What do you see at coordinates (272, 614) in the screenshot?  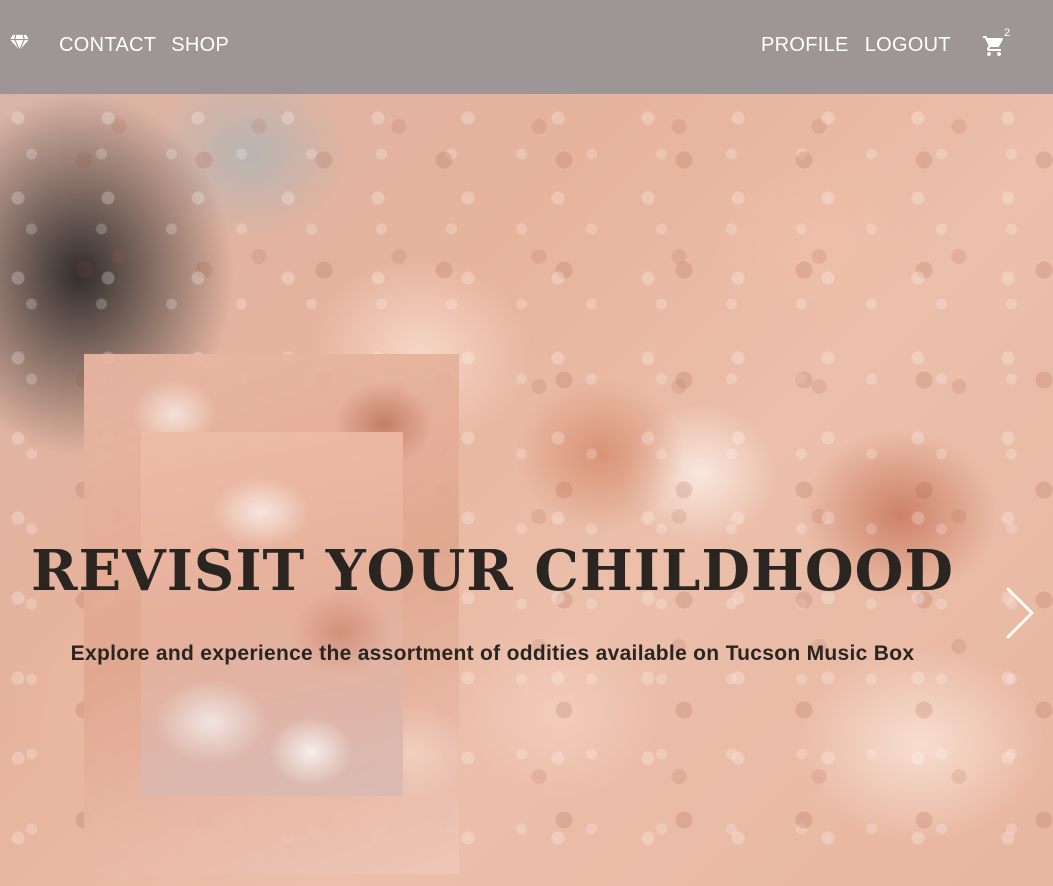 I see `hero-image-panel-inner` at bounding box center [272, 614].